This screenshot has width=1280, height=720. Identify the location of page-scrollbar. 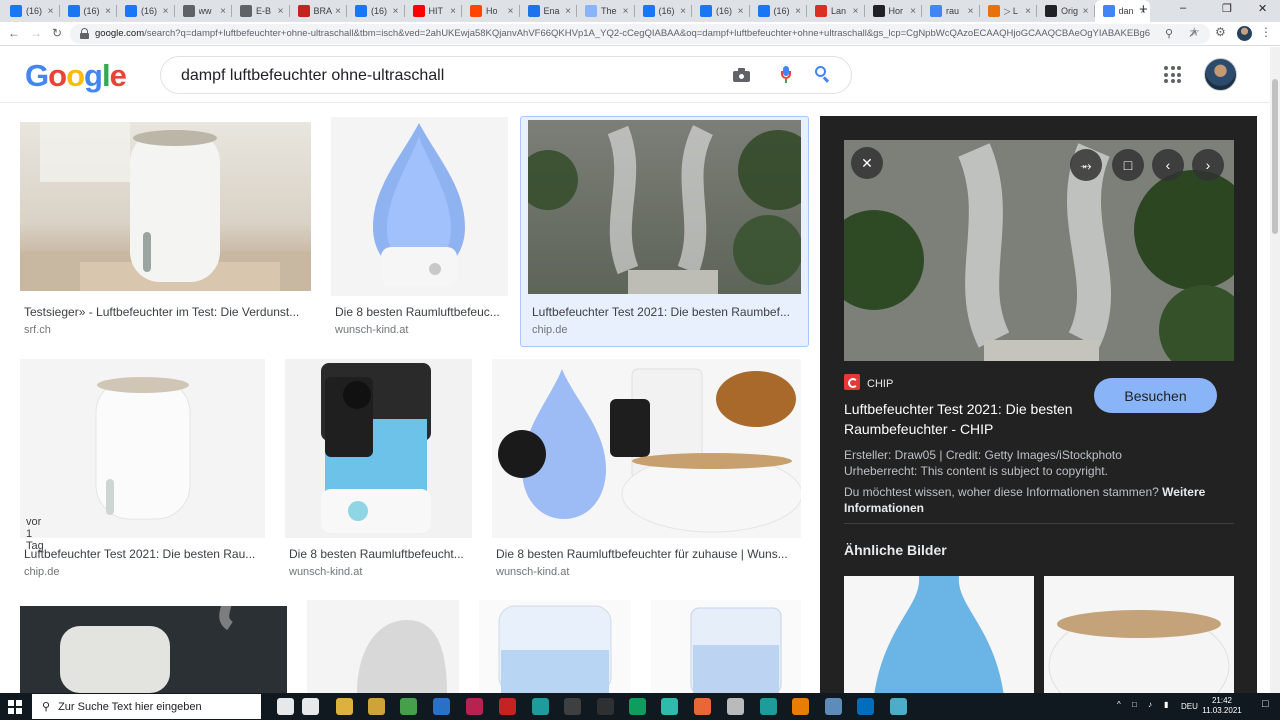
(1275, 370).